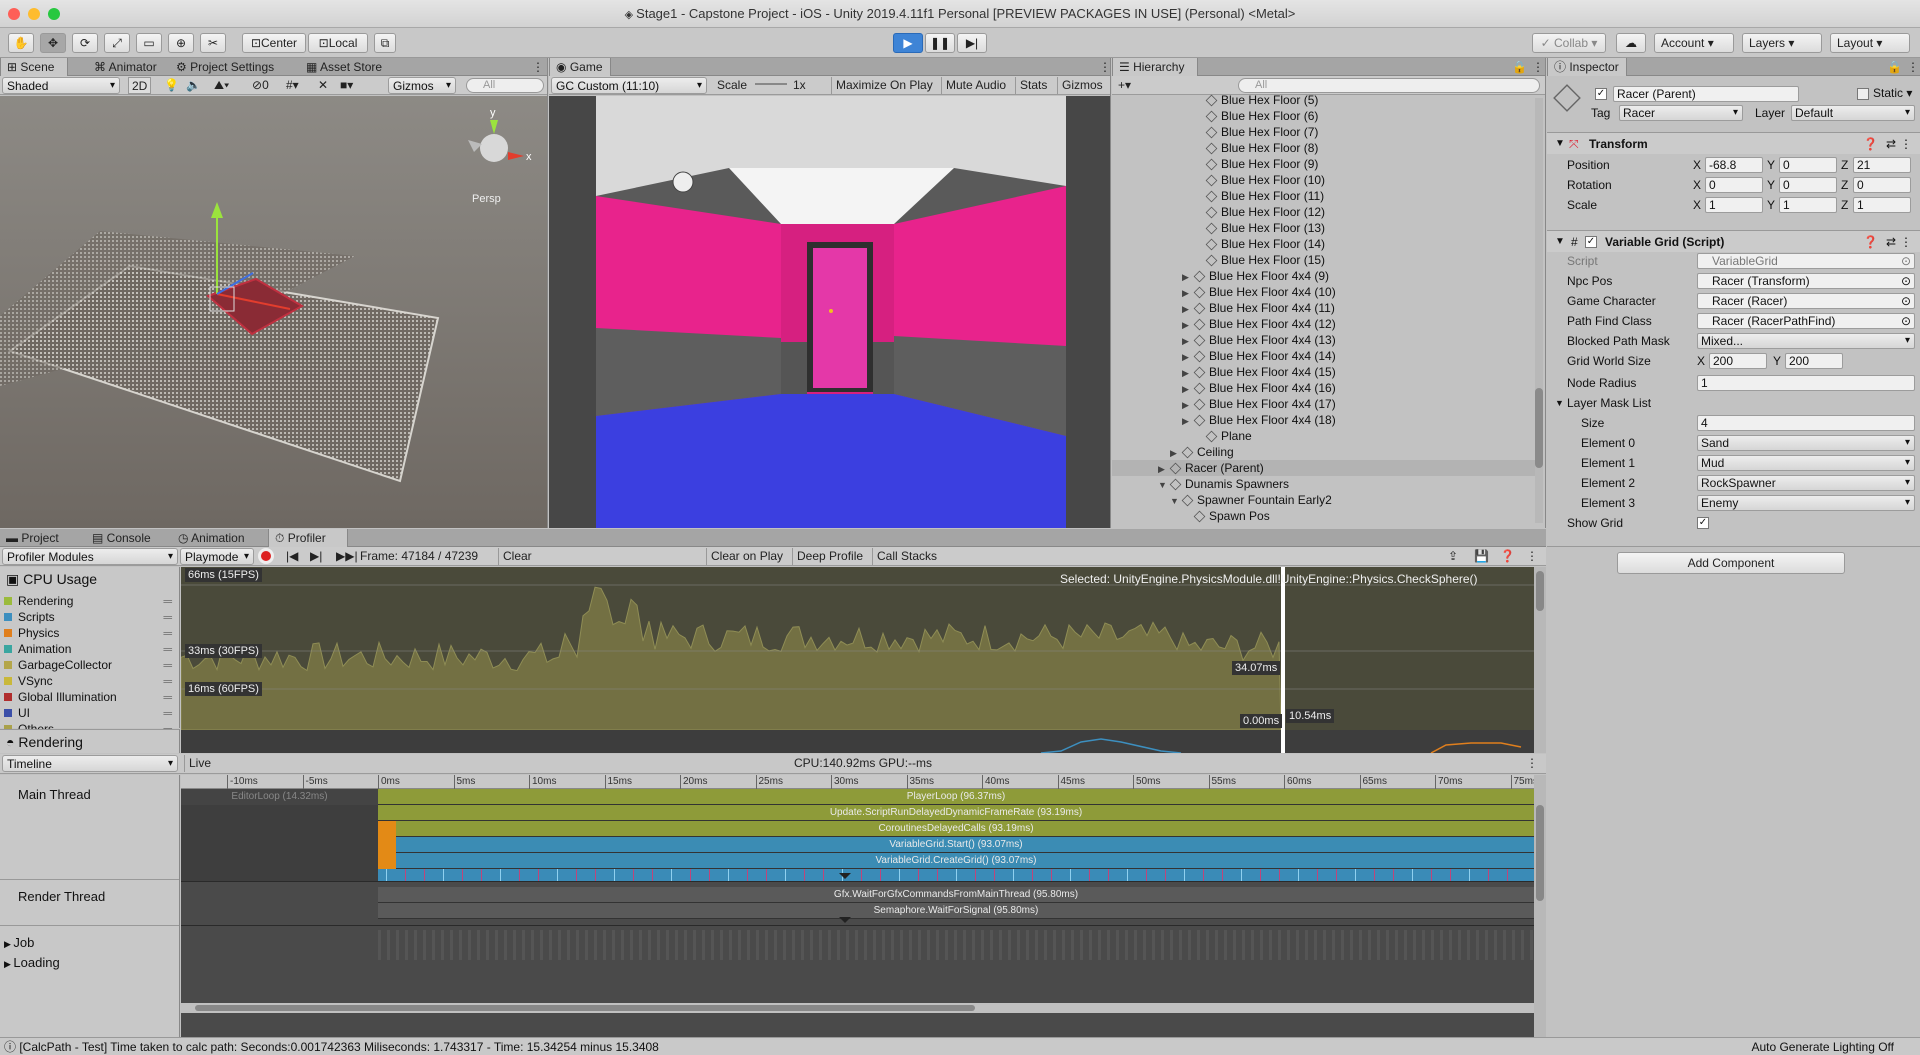 This screenshot has height=1055, width=1920. What do you see at coordinates (1532, 763) in the screenshot?
I see `timeline-menu-icon: ⋮` at bounding box center [1532, 763].